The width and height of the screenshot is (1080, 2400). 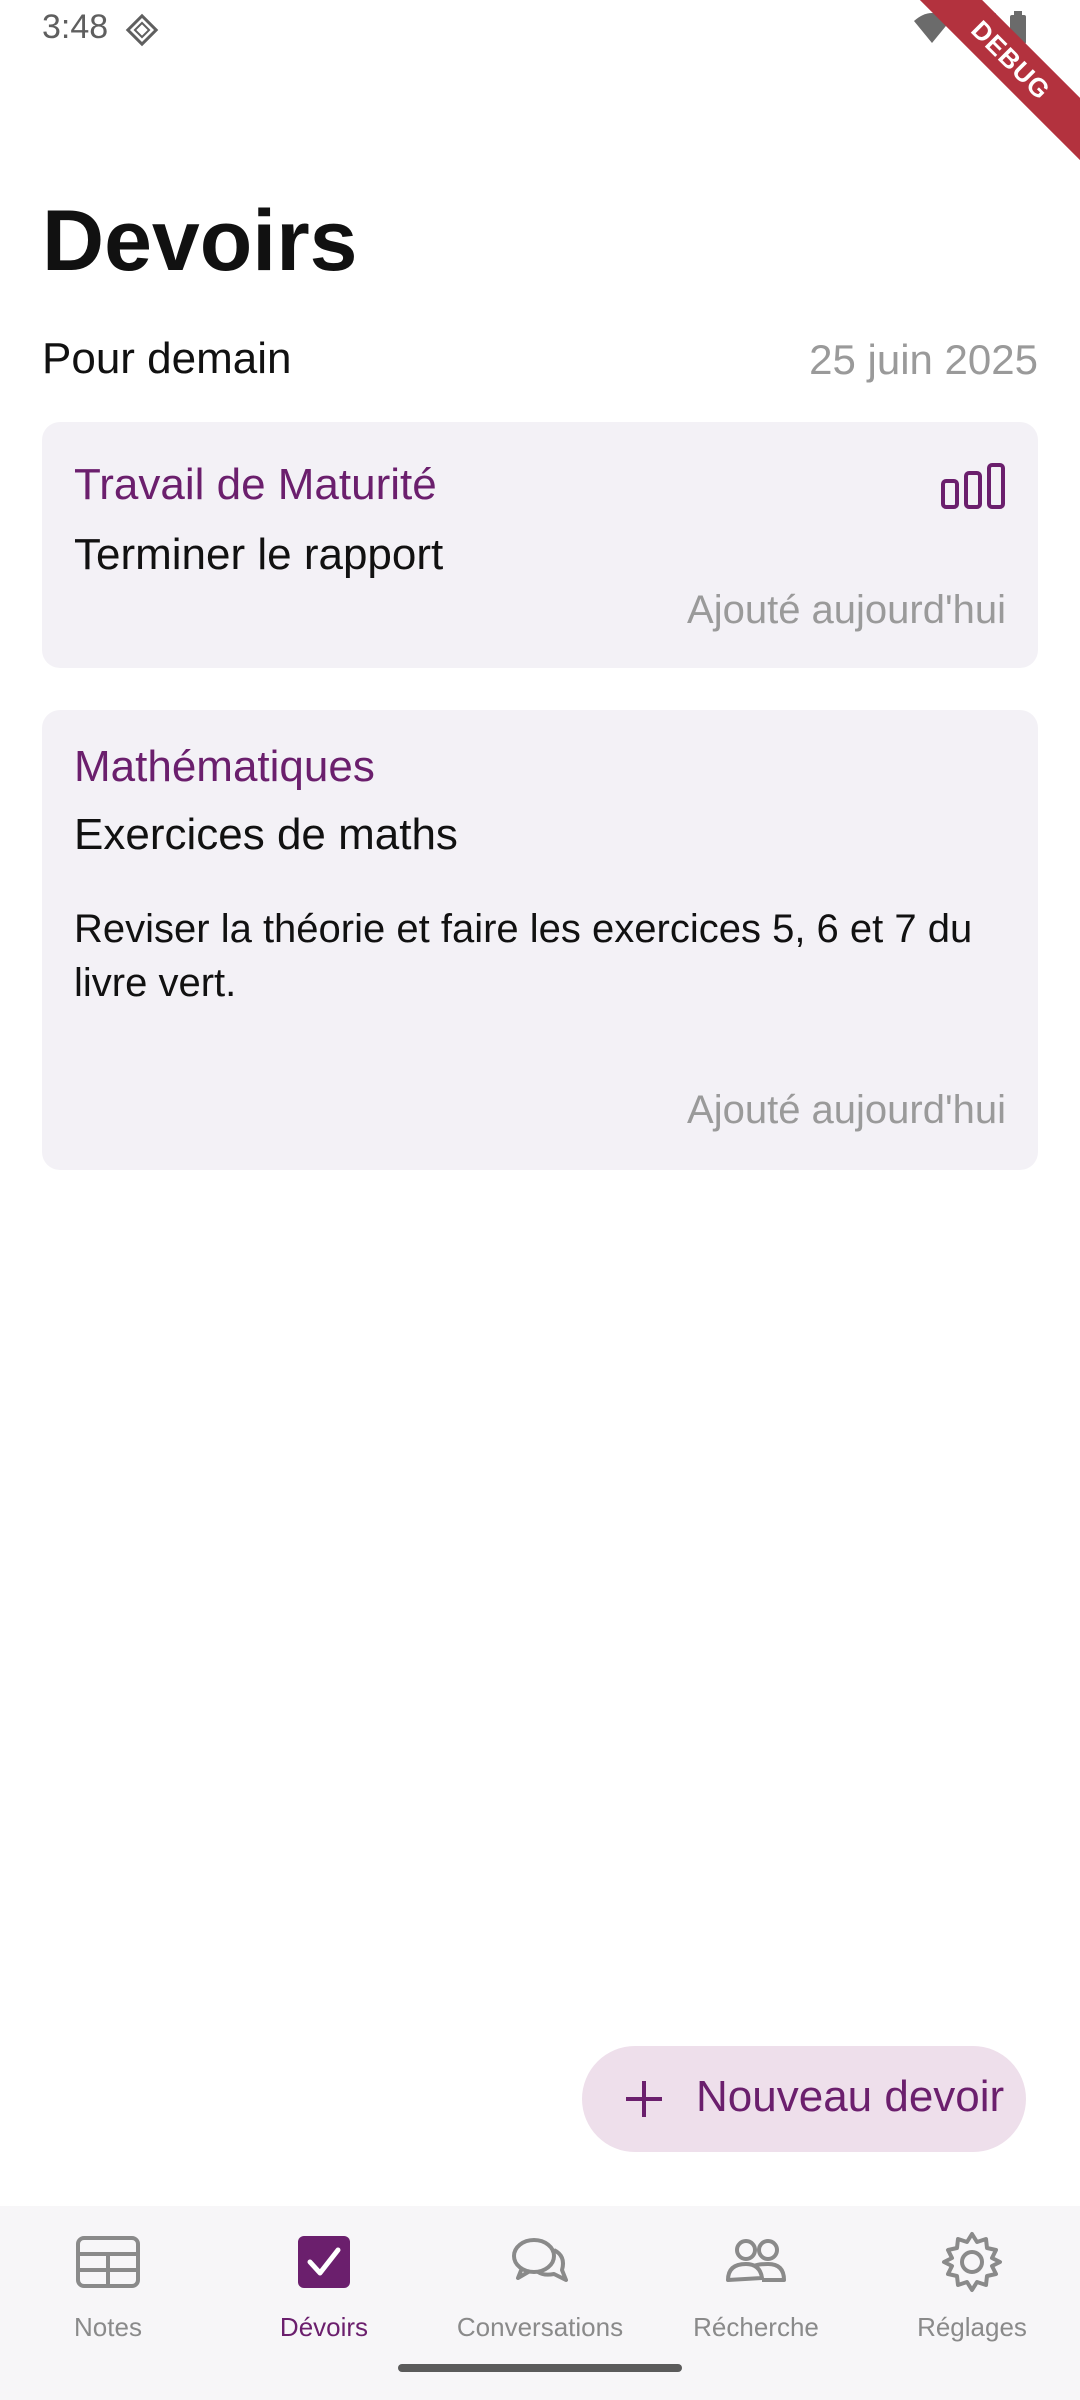 What do you see at coordinates (540, 364) in the screenshot?
I see `section-header: Pour demain 25 juin 2025` at bounding box center [540, 364].